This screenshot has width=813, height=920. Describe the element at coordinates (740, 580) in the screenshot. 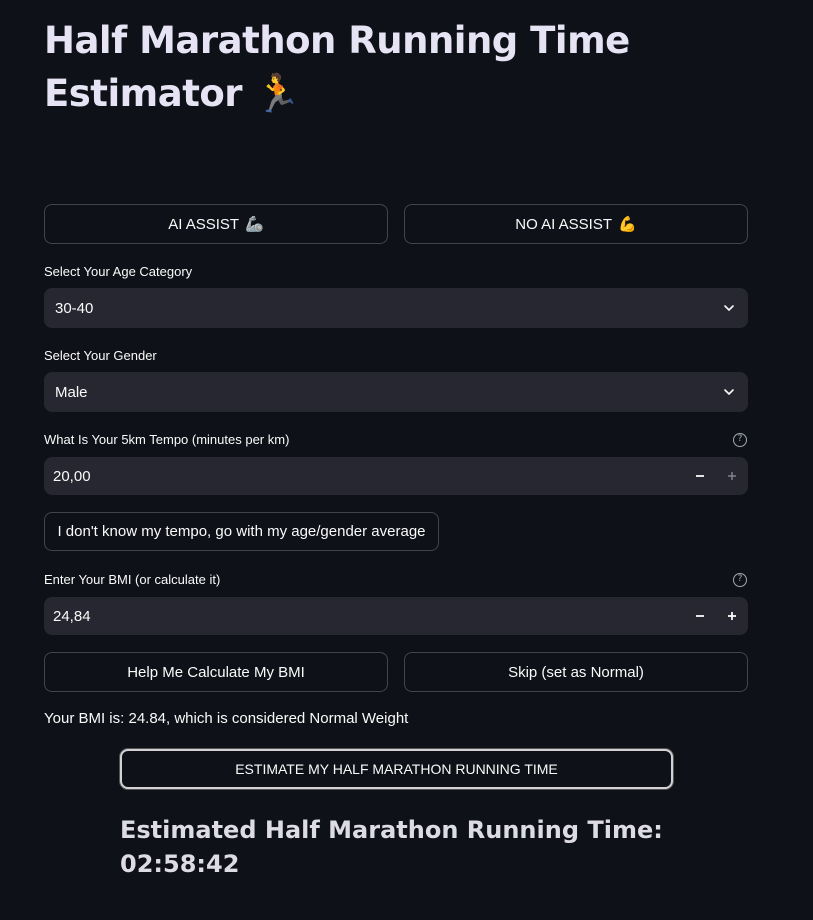

I see `bmi-help-icon: ?` at that location.